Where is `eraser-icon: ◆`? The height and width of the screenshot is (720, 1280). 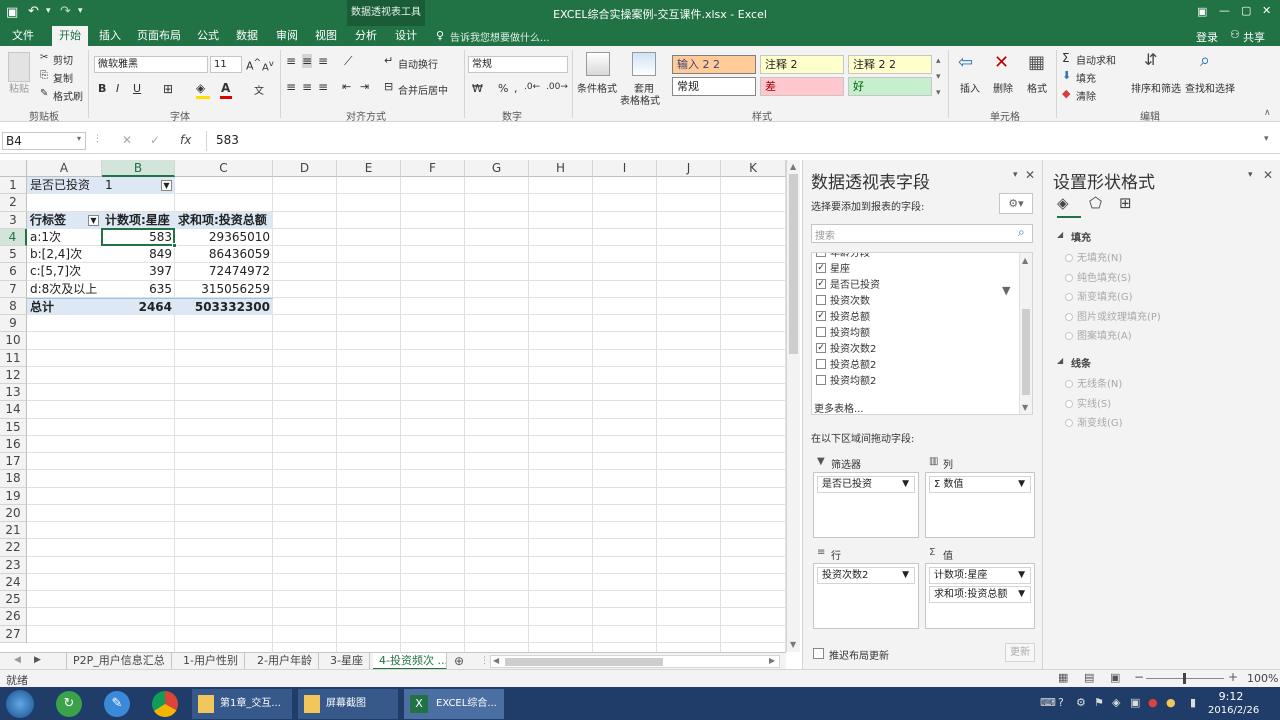
eraser-icon: ◆ is located at coordinates (1066, 93).